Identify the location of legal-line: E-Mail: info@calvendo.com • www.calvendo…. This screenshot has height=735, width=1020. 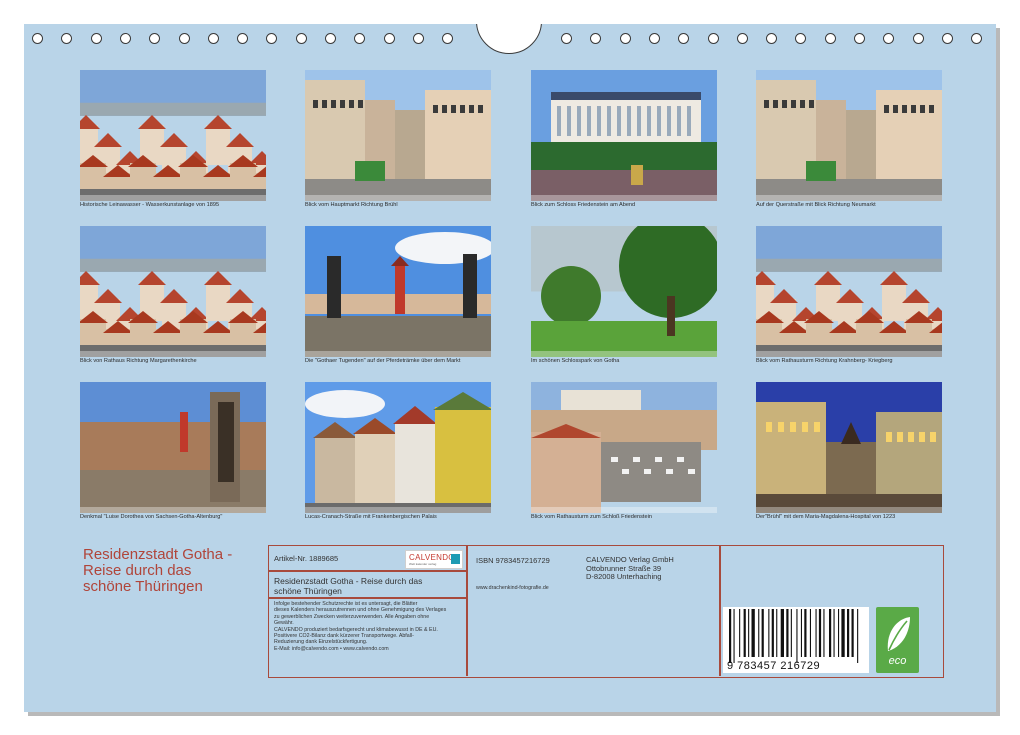
(331, 648).